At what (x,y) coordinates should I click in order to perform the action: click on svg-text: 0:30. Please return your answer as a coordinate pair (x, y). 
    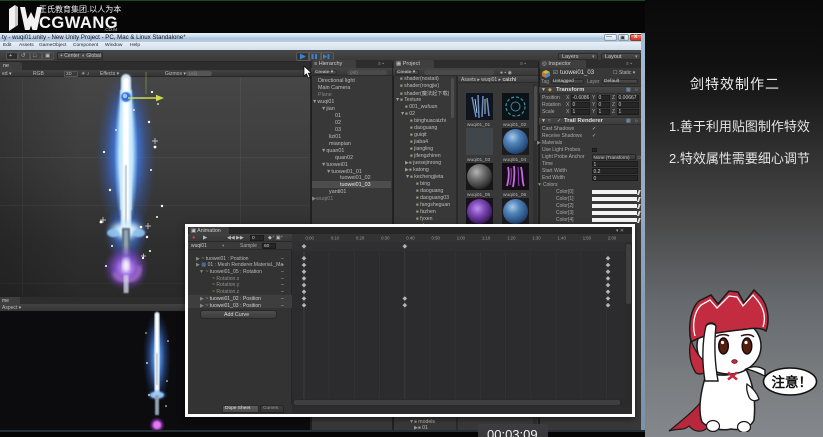
    Looking at the image, I should click on (385, 238).